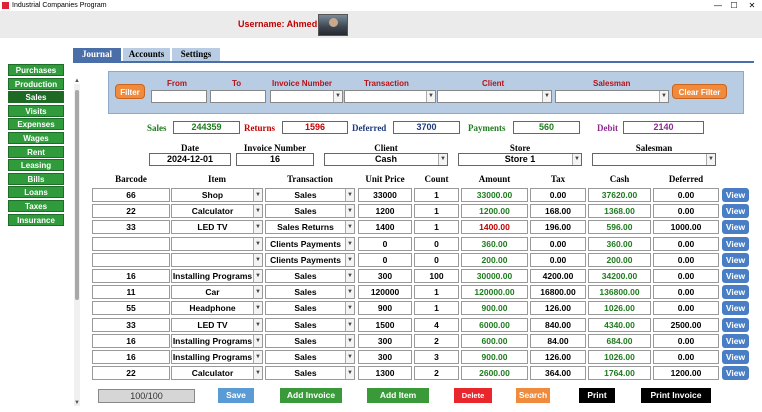 This screenshot has height=412, width=762. I want to click on from-date-input, so click(179, 96).